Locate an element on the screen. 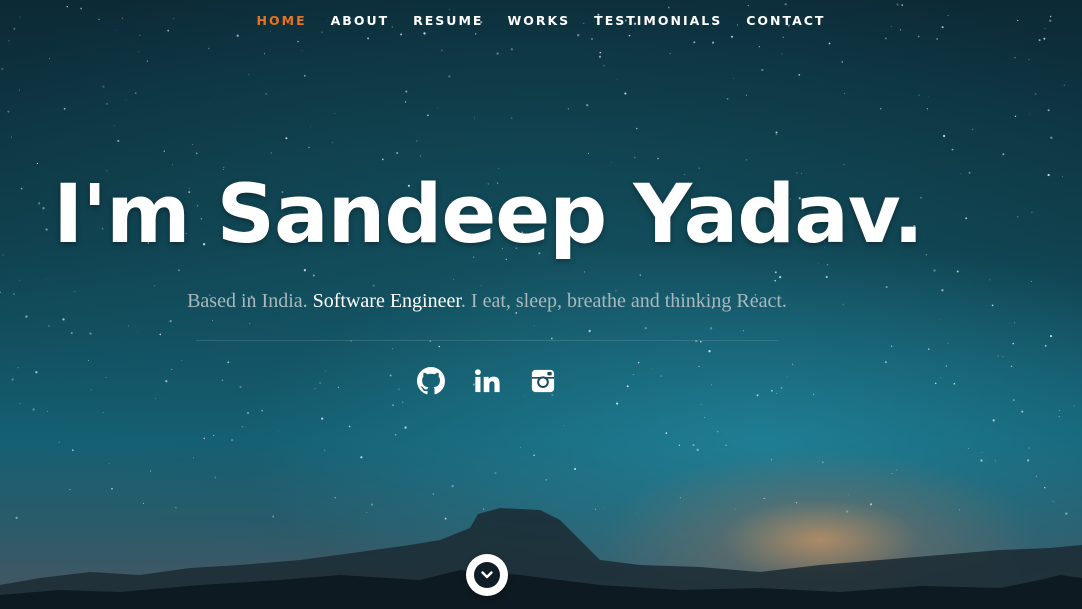  github-link is located at coordinates (431, 381).